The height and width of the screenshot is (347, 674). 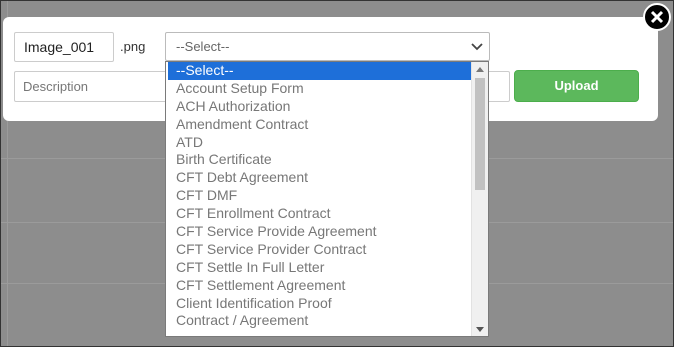 I want to click on dropdown-option: --Select--, so click(x=319, y=71).